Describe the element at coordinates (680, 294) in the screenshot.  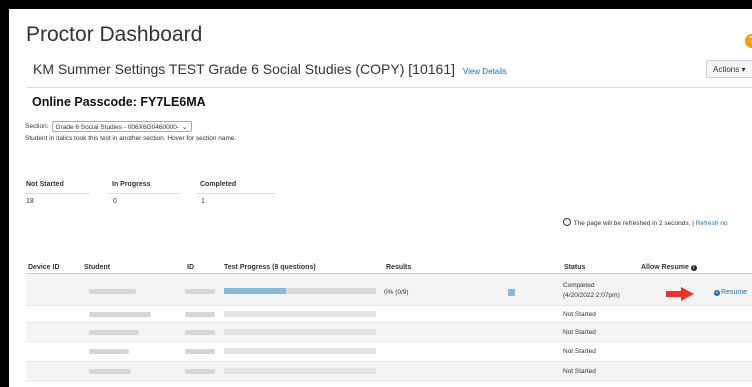
I see `red-arrow-annotation-icon` at that location.